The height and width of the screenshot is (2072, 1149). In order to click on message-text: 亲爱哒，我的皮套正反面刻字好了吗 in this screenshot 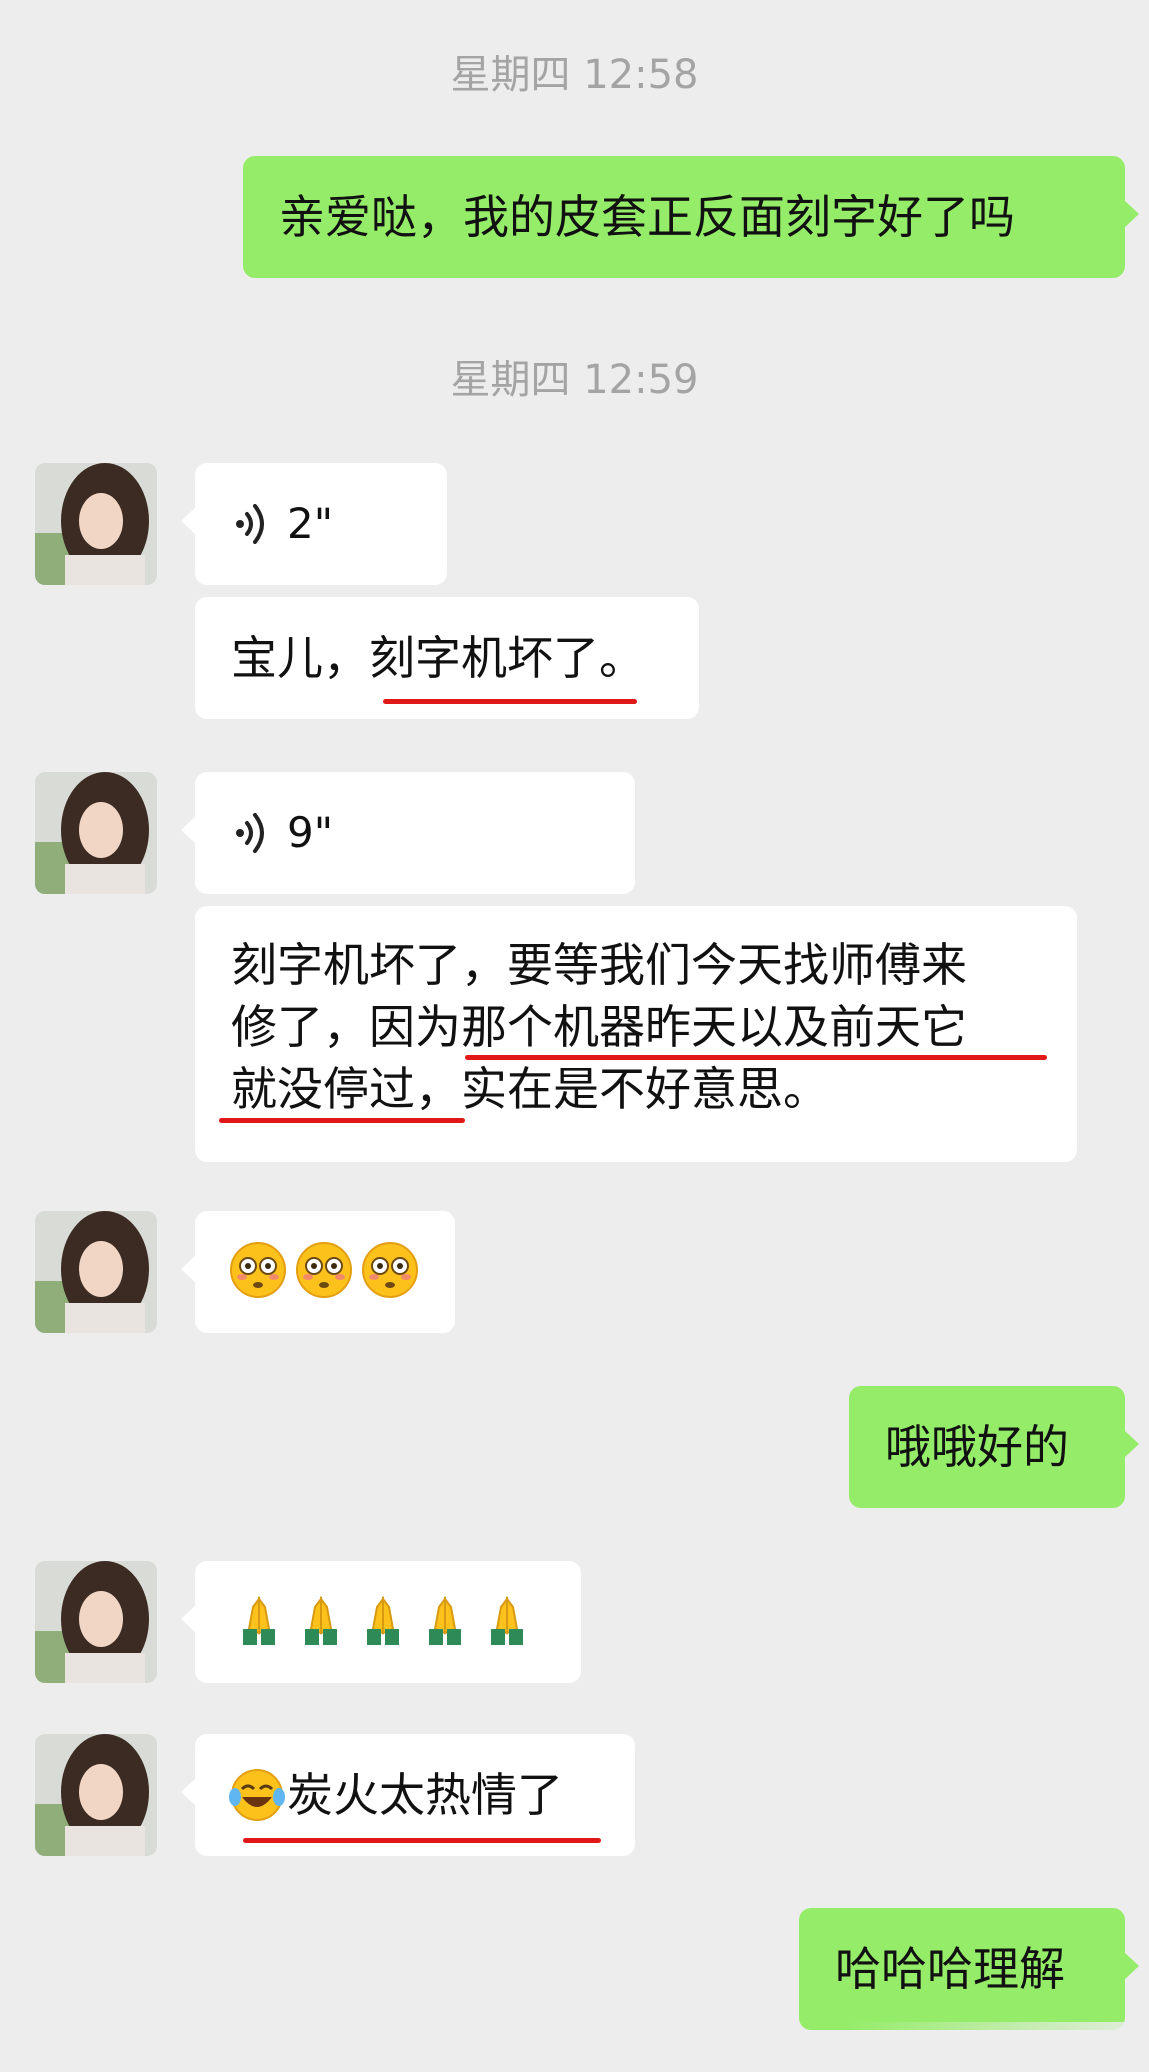, I will do `click(647, 217)`.